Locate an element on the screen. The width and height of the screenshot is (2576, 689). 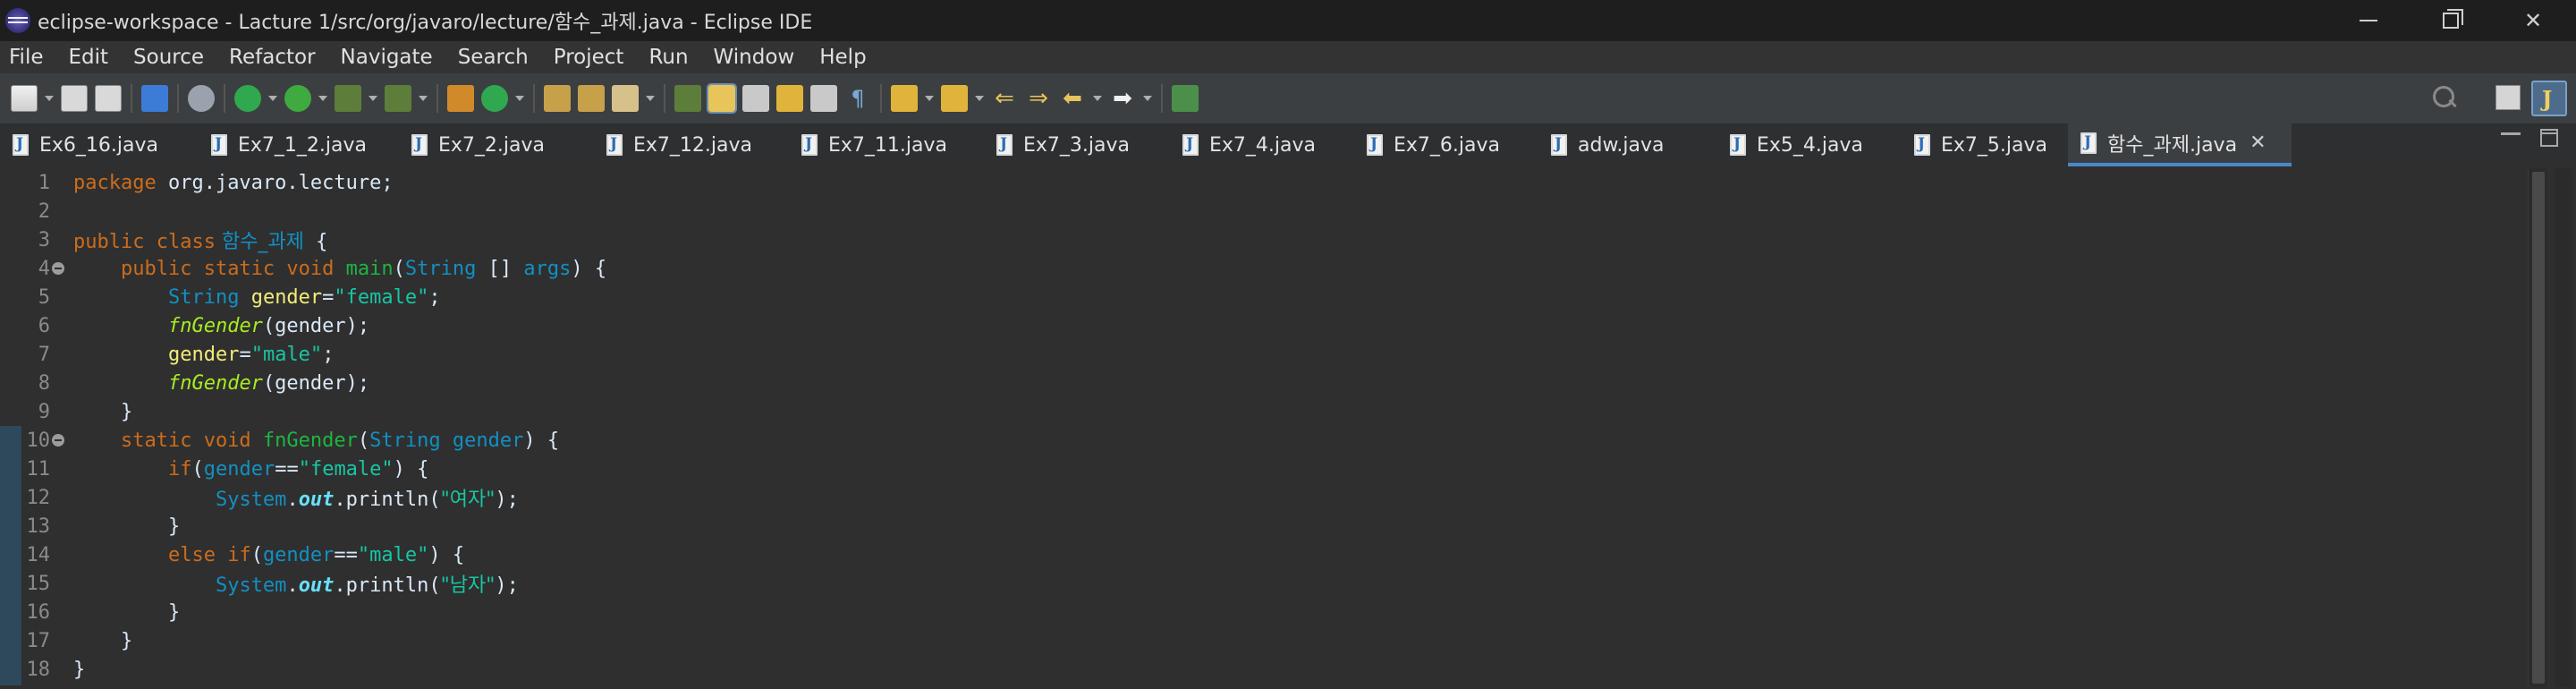
tab-ex7-4: Ex7_4.java is located at coordinates (1262, 145).